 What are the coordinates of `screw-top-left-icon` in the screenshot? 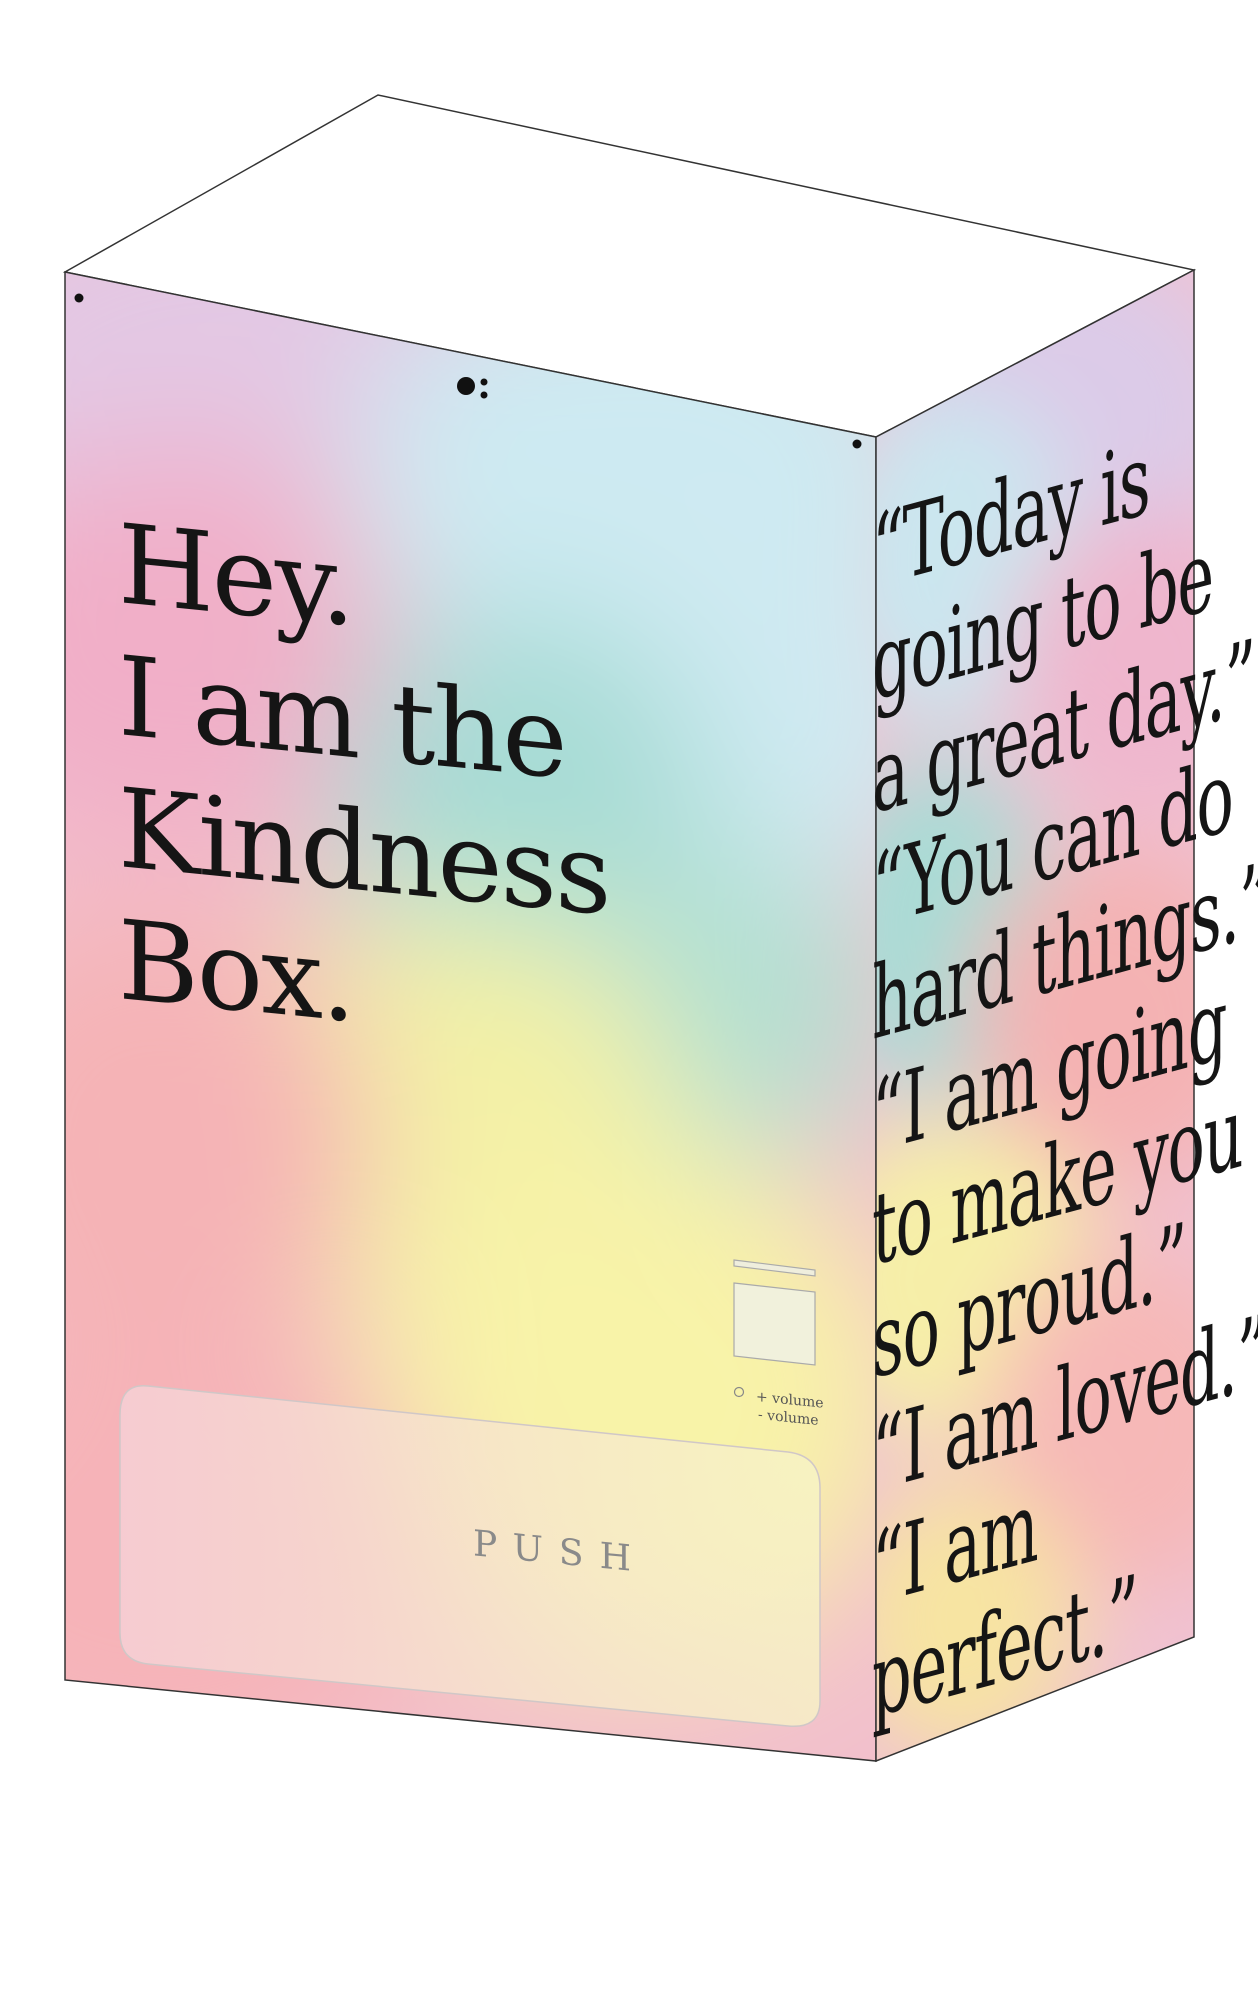 It's located at (79, 298).